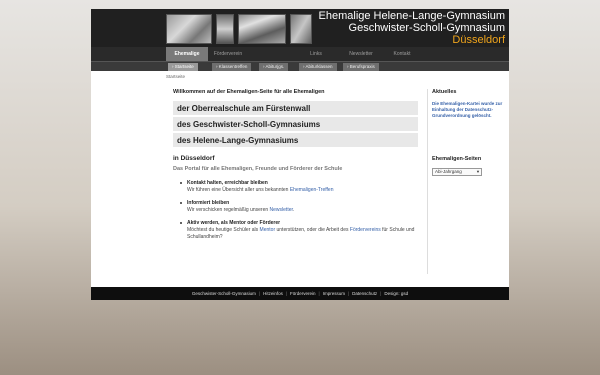 The height and width of the screenshot is (375, 600). What do you see at coordinates (448, 171) in the screenshot?
I see `select-value: Abi-Jahrgang` at bounding box center [448, 171].